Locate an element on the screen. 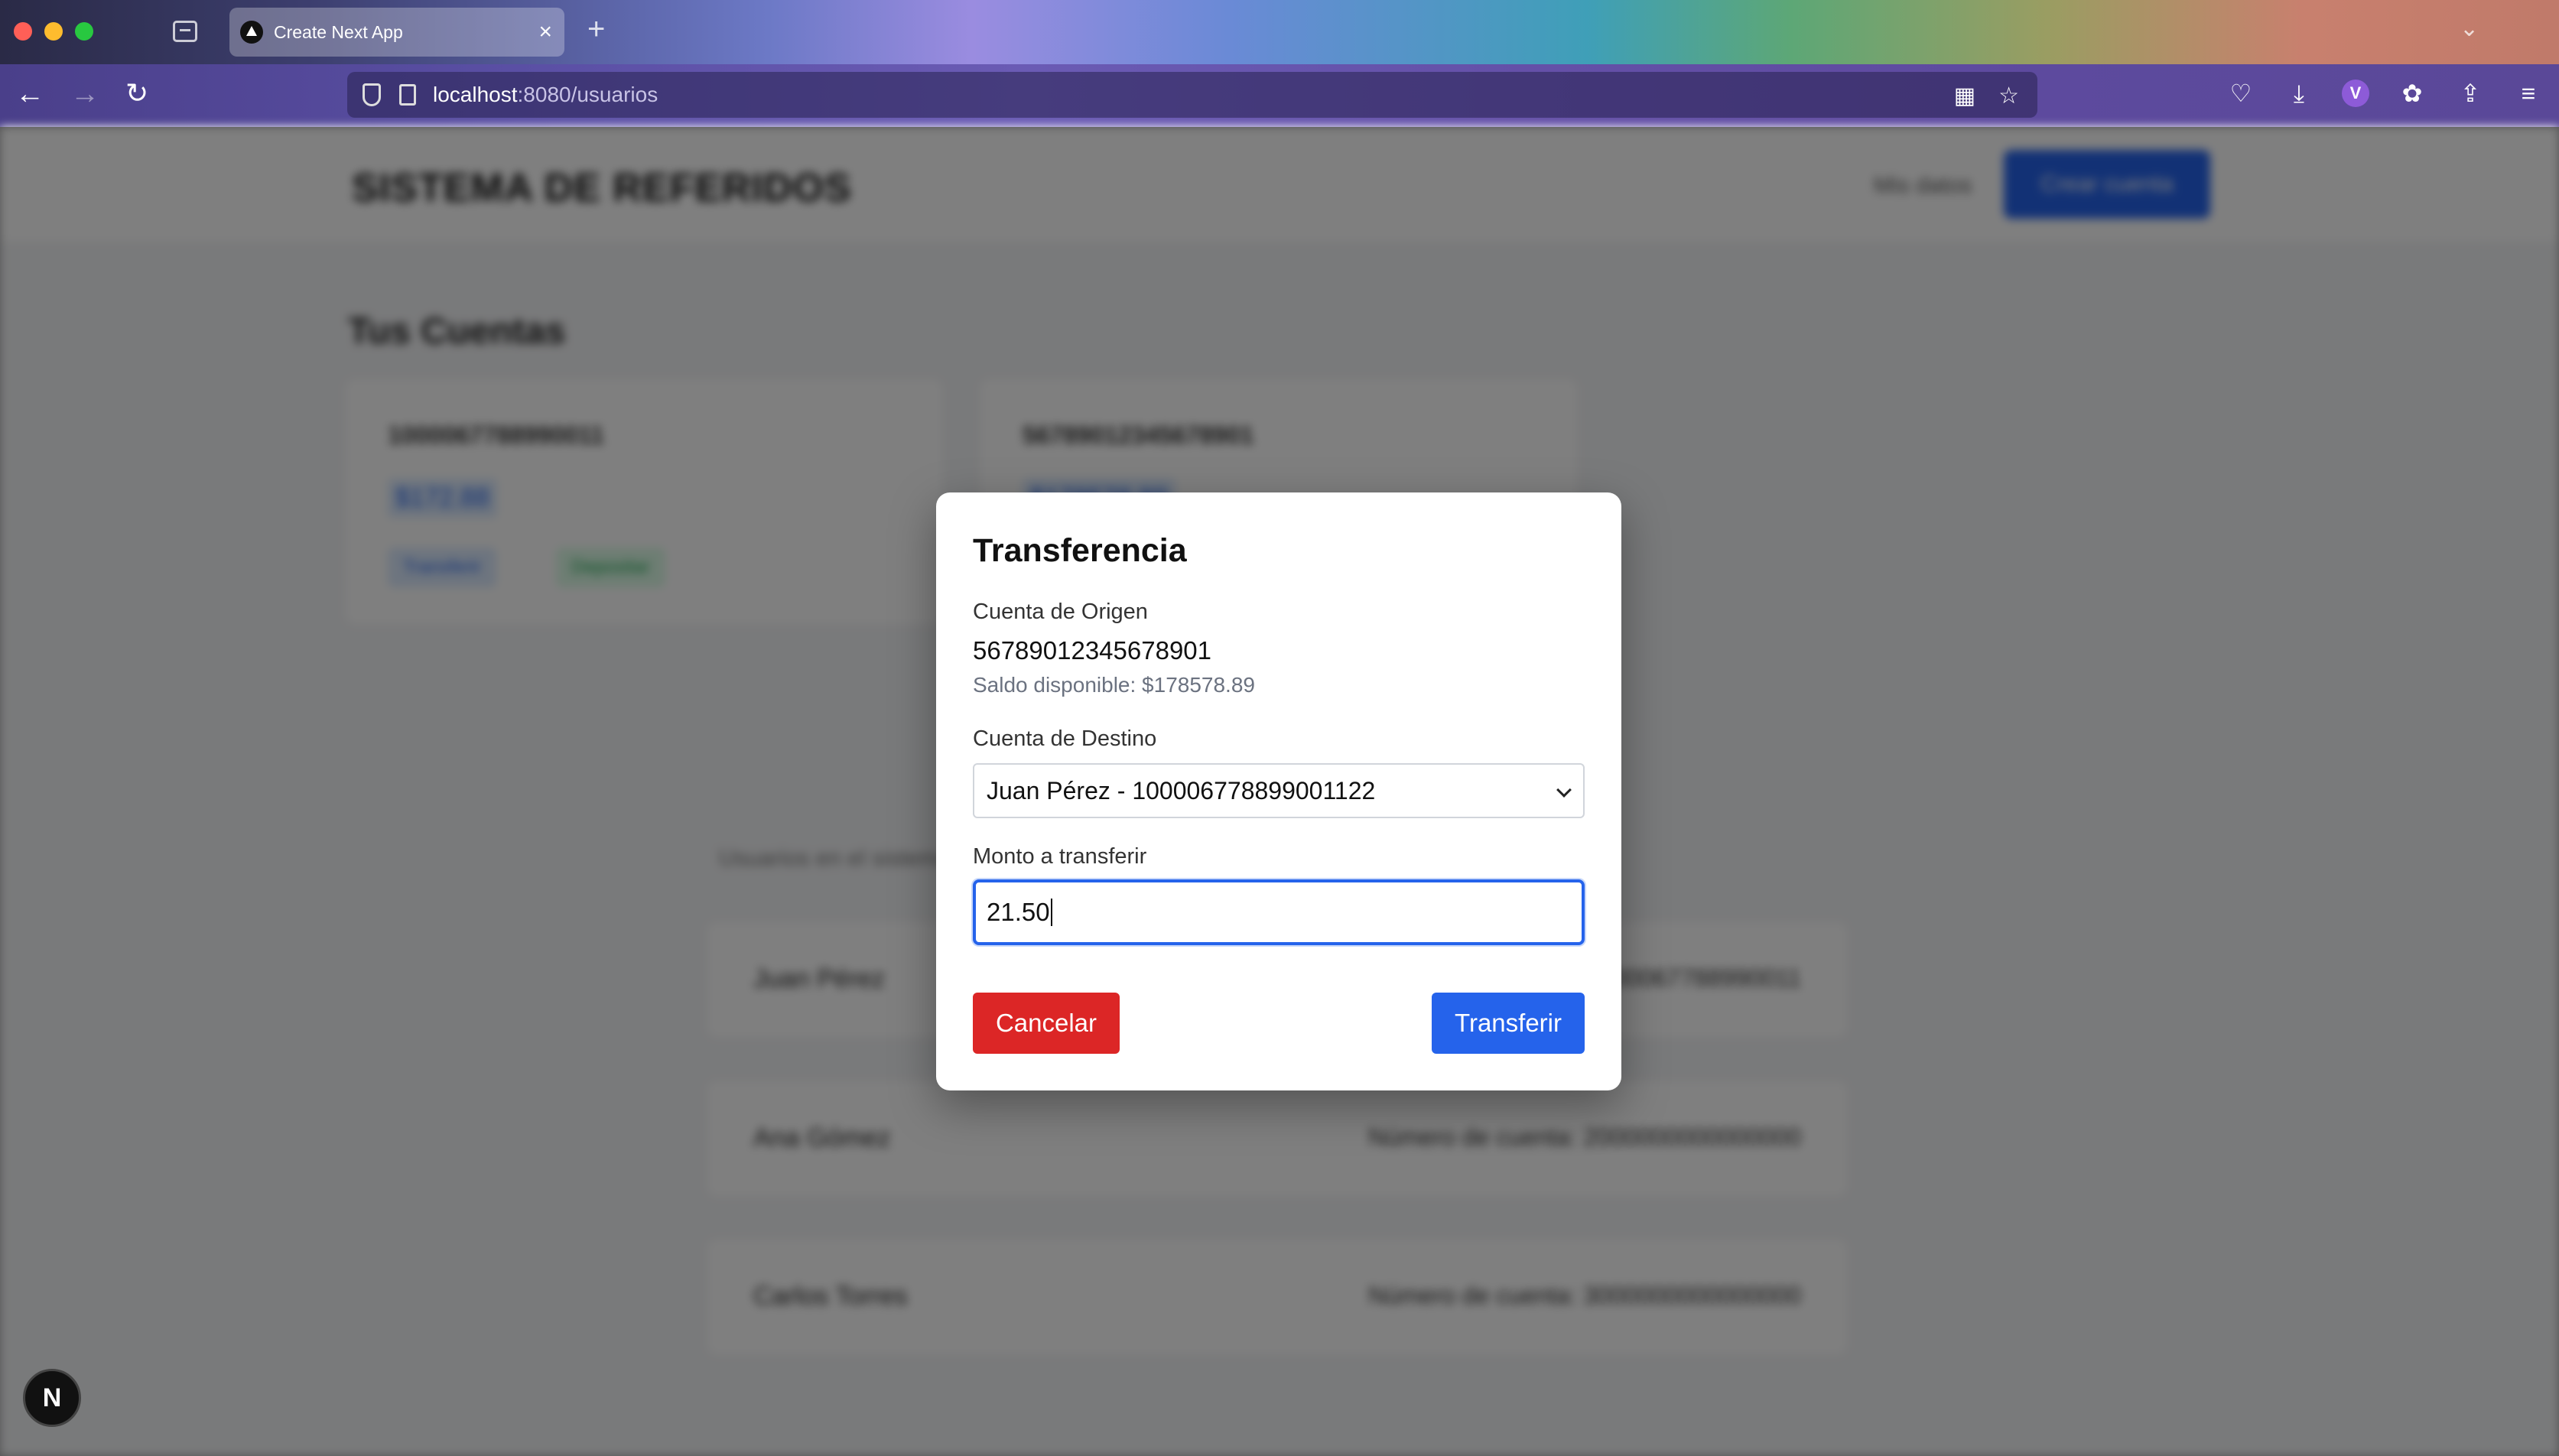 The image size is (2559, 1456). tab-title: Create Next App is located at coordinates (338, 31).